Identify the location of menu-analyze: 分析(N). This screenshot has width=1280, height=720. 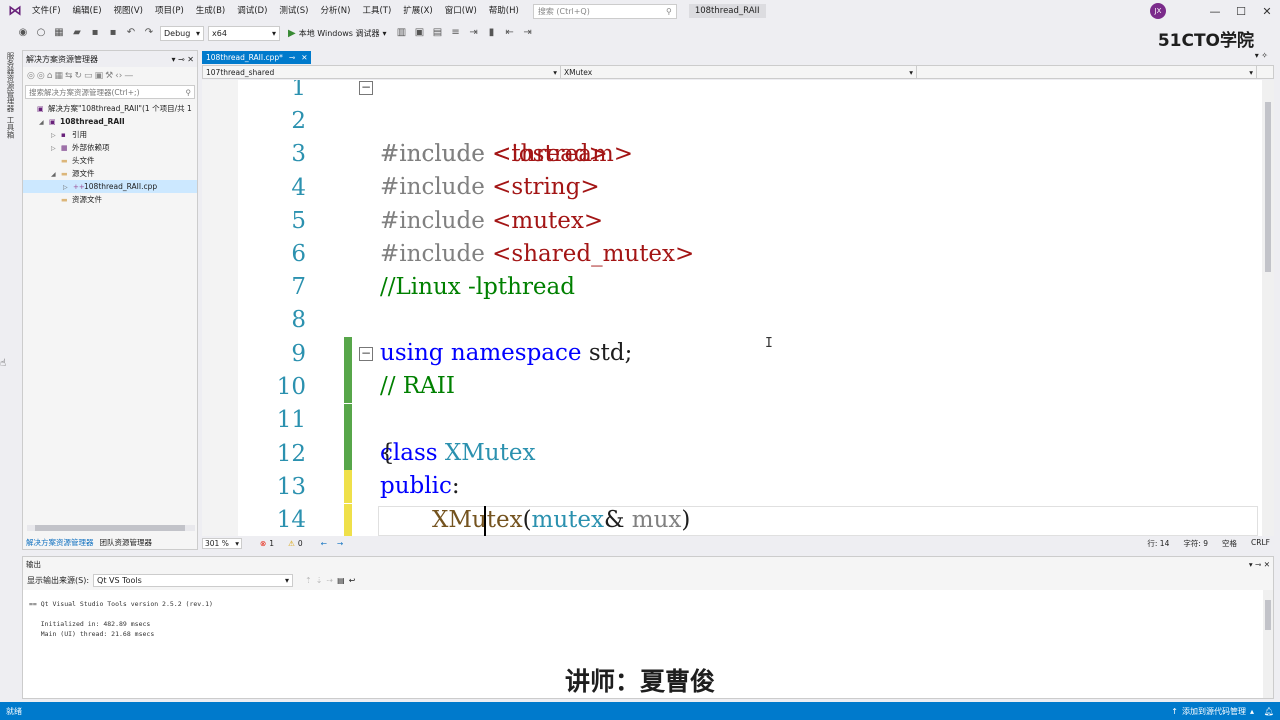
(335, 11).